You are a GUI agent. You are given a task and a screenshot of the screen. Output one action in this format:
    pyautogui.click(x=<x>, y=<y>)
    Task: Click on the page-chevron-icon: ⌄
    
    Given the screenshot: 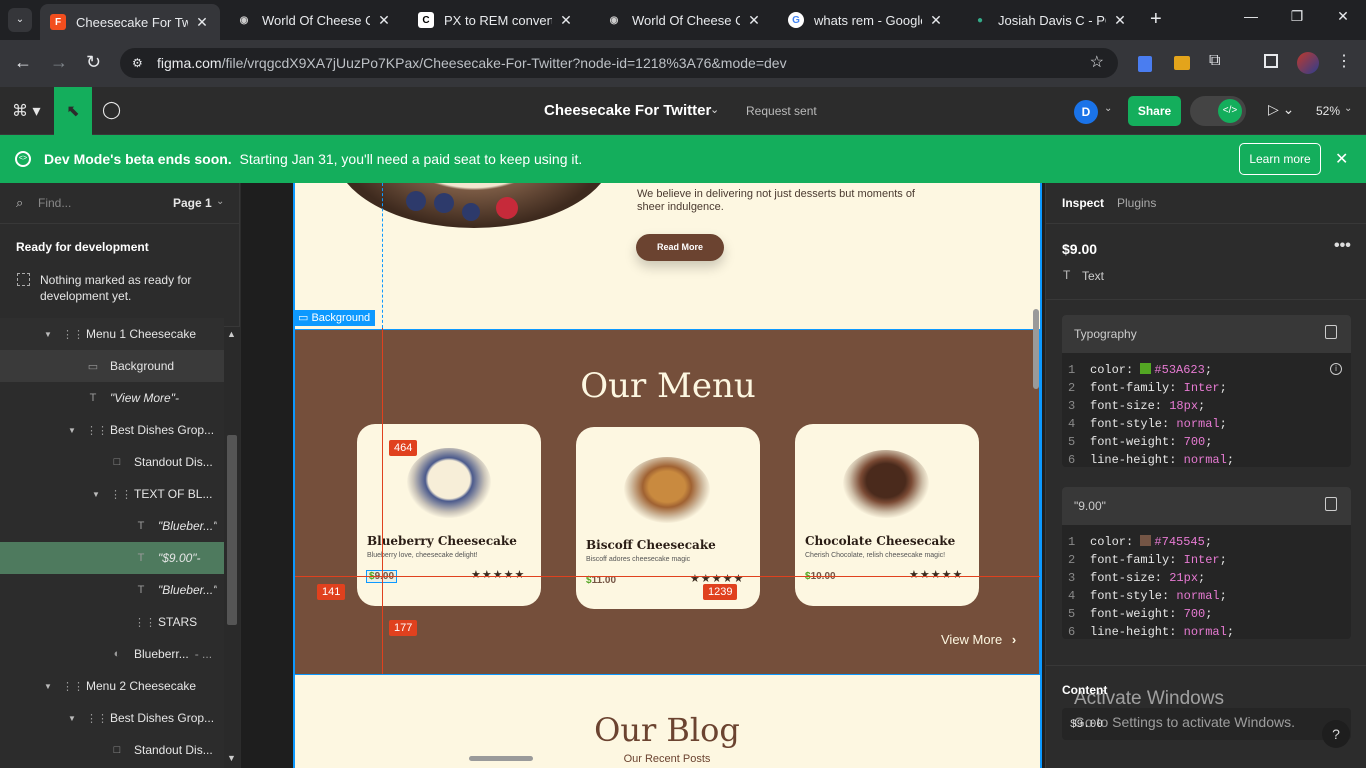 What is the action you would take?
    pyautogui.click(x=220, y=201)
    